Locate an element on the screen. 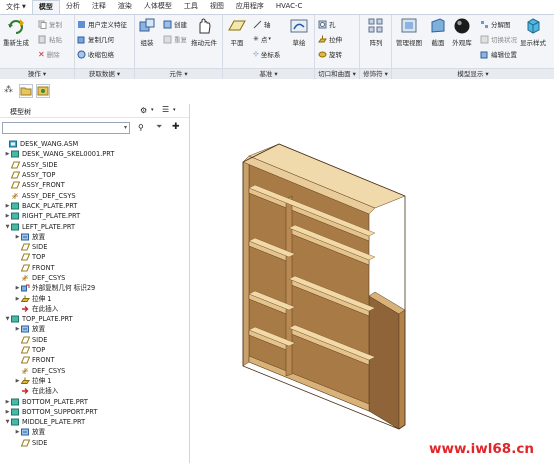 Image resolution: width=554 pixels, height=463 pixels. display-style-button: 显示样式 is located at coordinates (533, 32).